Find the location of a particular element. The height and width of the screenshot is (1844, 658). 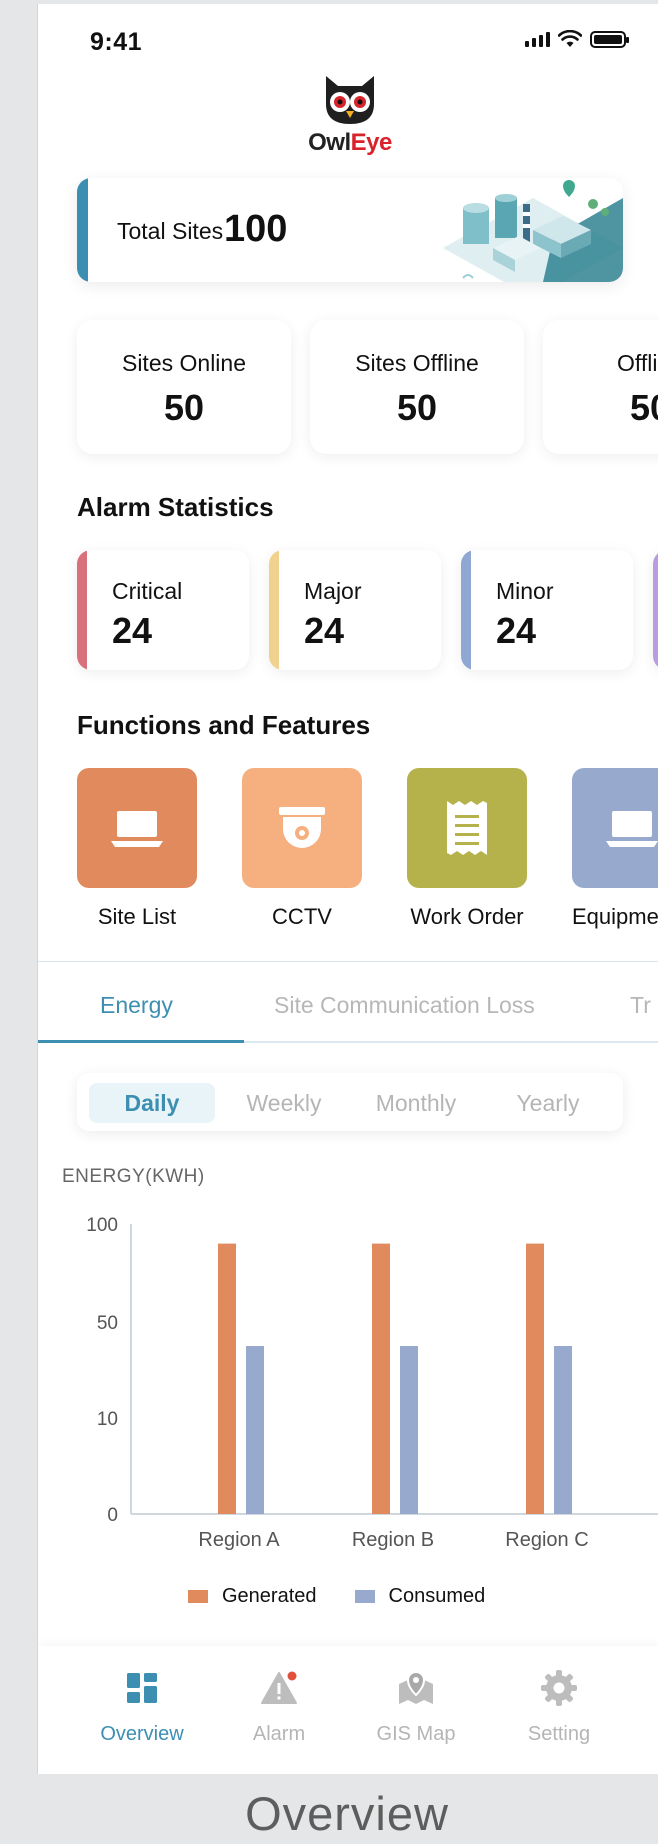

major-color-bar is located at coordinates (274, 610).